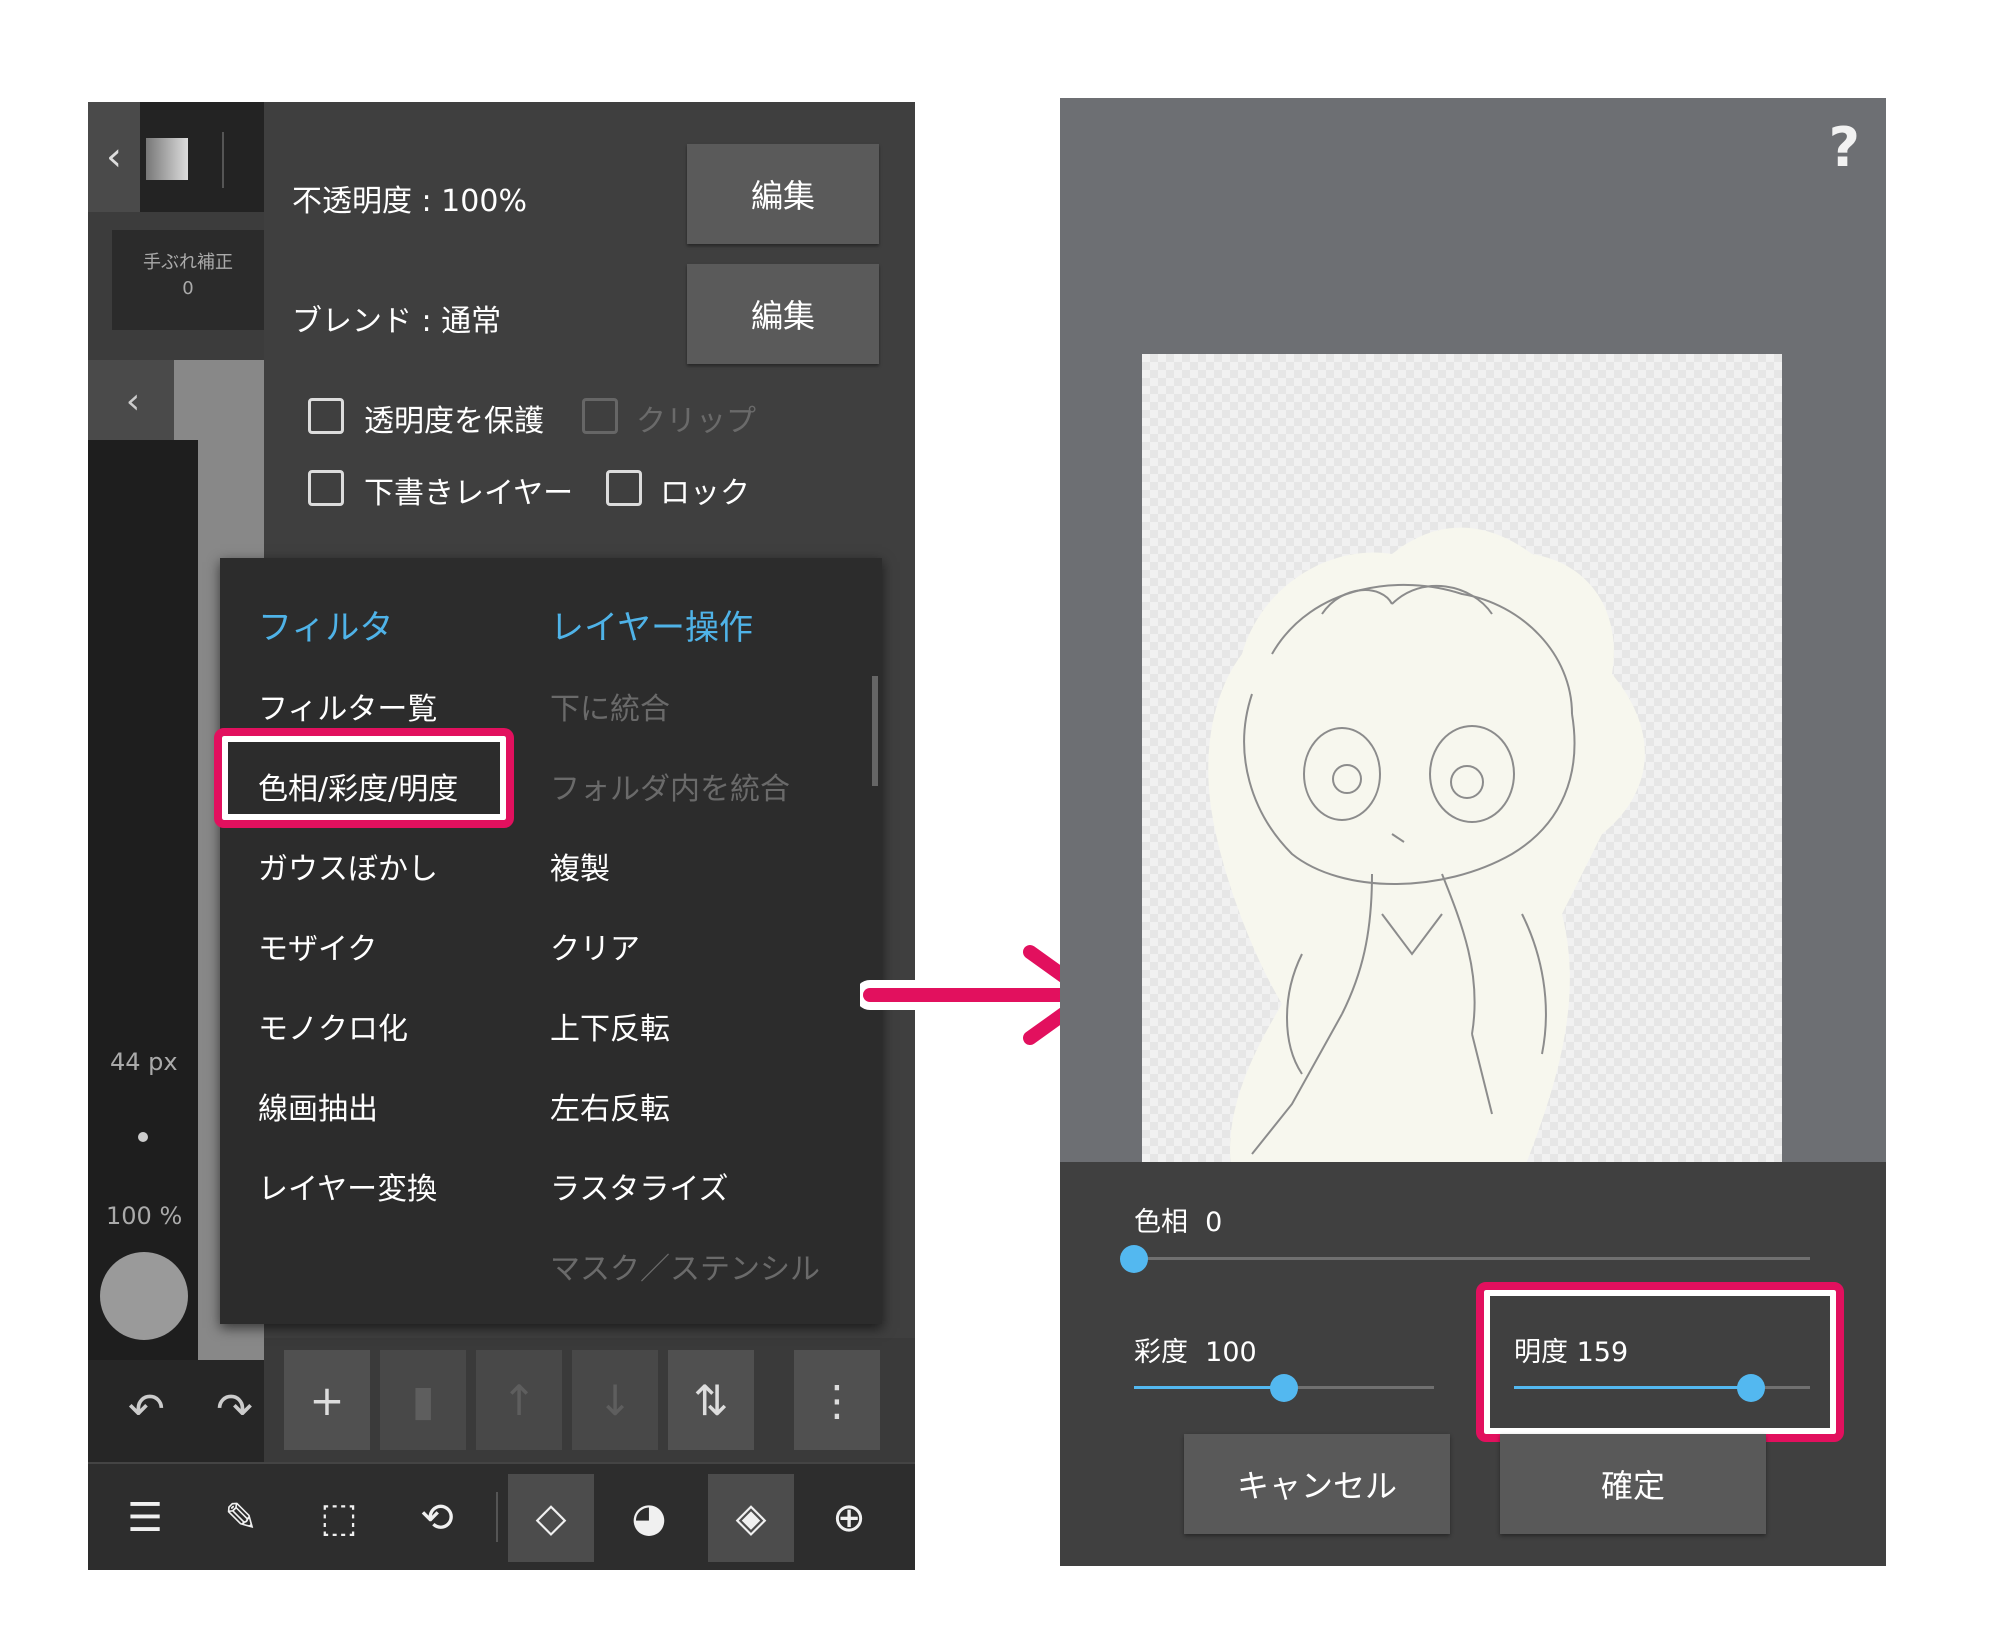 The height and width of the screenshot is (1640, 2000). Describe the element at coordinates (454, 421) in the screenshot. I see `protect-alpha-label: 透明度を保護` at that location.